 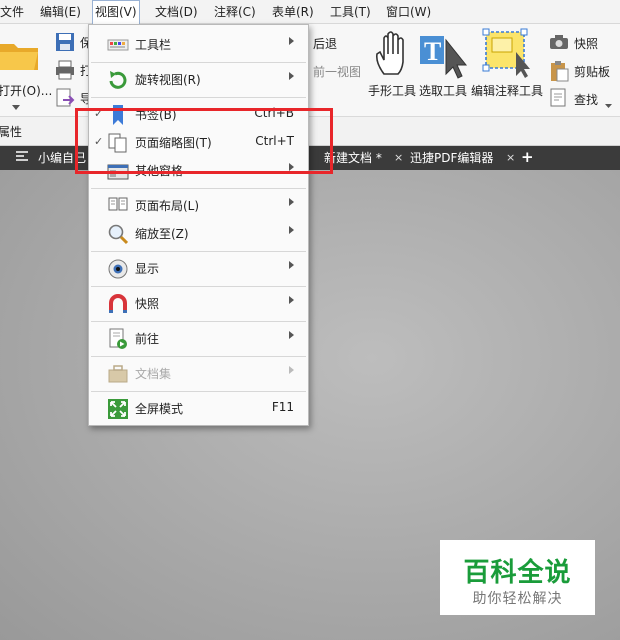 I want to click on menu-item-label: 旋转视图(R), so click(x=168, y=80).